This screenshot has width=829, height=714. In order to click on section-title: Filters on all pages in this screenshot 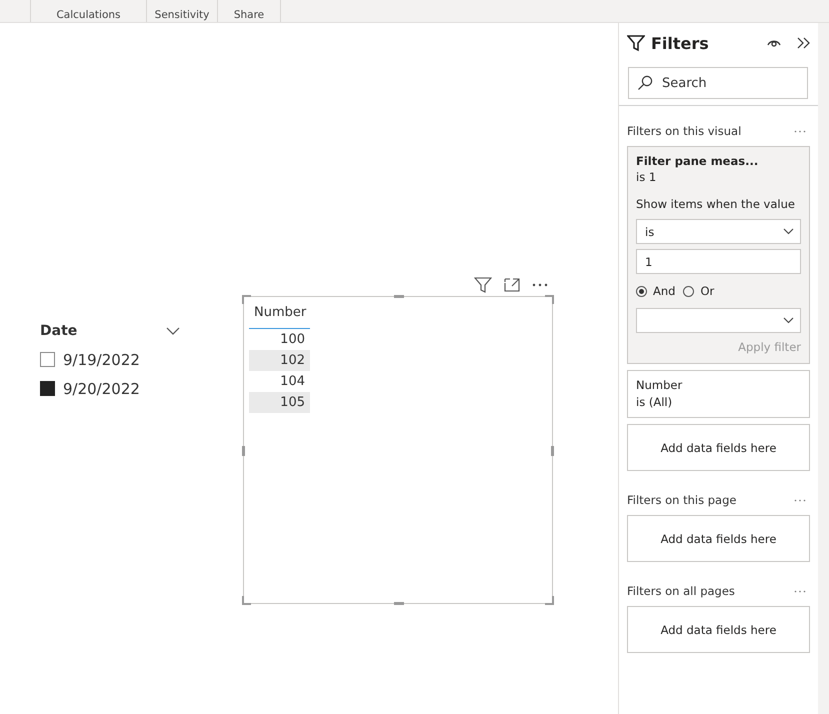, I will do `click(681, 591)`.